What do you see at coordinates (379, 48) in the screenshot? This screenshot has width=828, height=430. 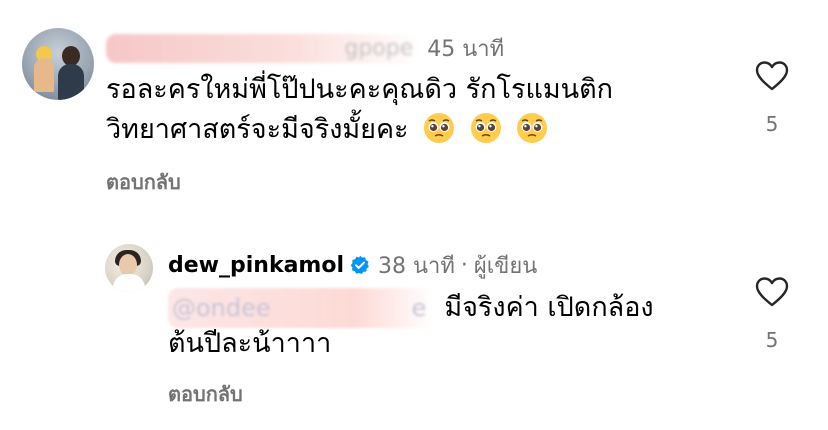 I see `commenter-username-visible: gpope` at bounding box center [379, 48].